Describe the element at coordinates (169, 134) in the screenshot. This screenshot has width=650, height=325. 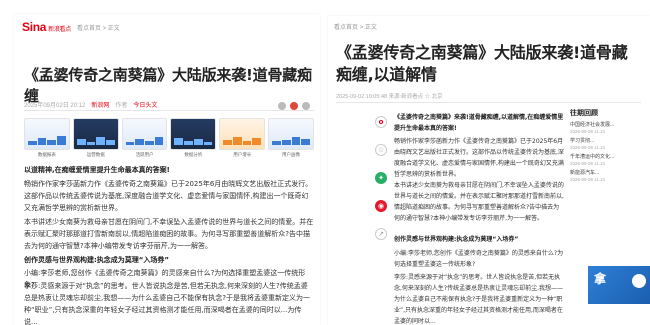
I see `thumbnail-row` at that location.